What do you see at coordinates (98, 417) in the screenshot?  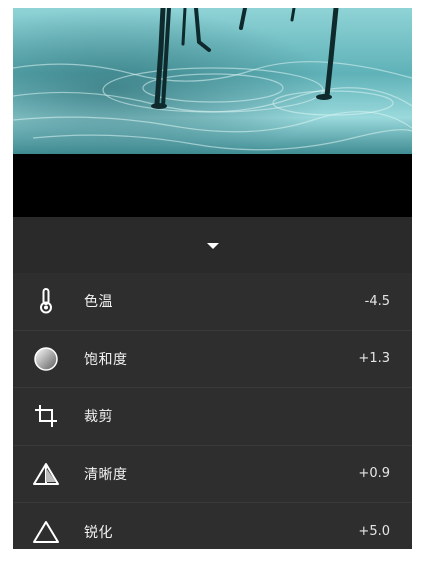 I see `adjustment-label: 裁剪` at bounding box center [98, 417].